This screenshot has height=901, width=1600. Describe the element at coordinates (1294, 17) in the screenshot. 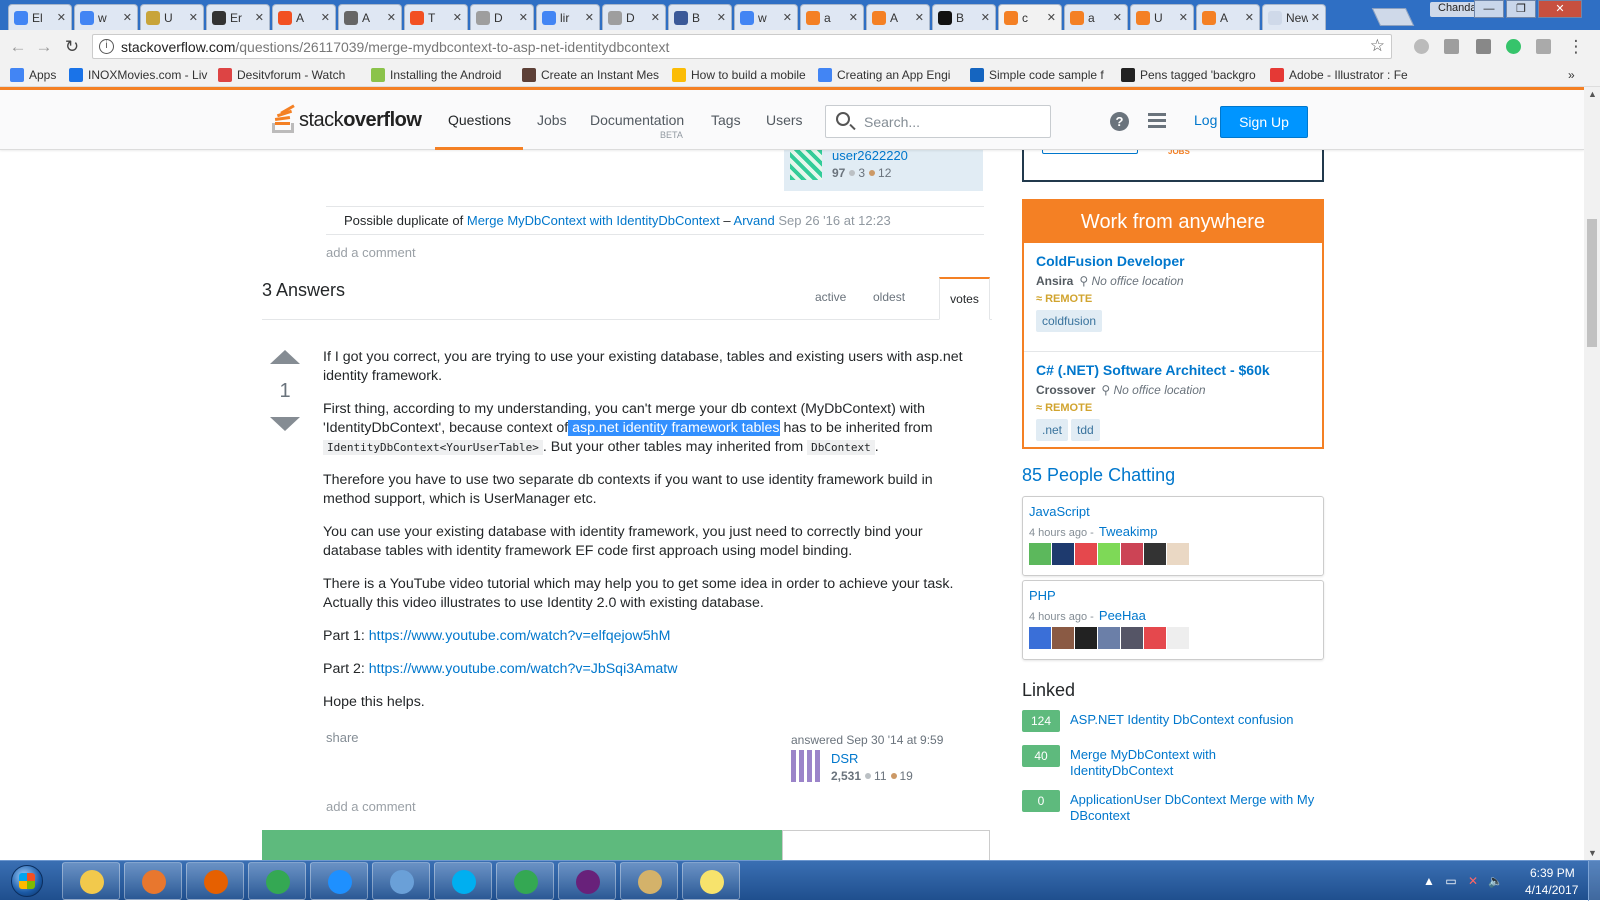

I see `browser-tab: New ✕` at that location.